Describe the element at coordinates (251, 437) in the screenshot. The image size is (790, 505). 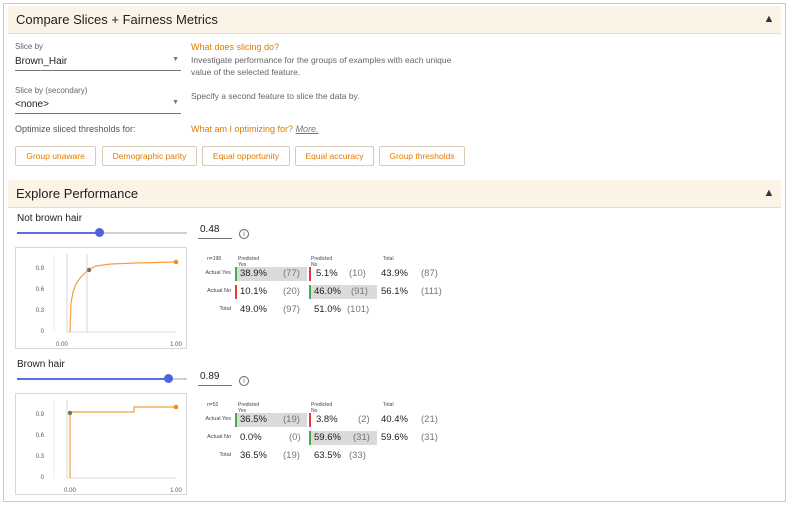
I see `cell-percent: 0.0%` at that location.